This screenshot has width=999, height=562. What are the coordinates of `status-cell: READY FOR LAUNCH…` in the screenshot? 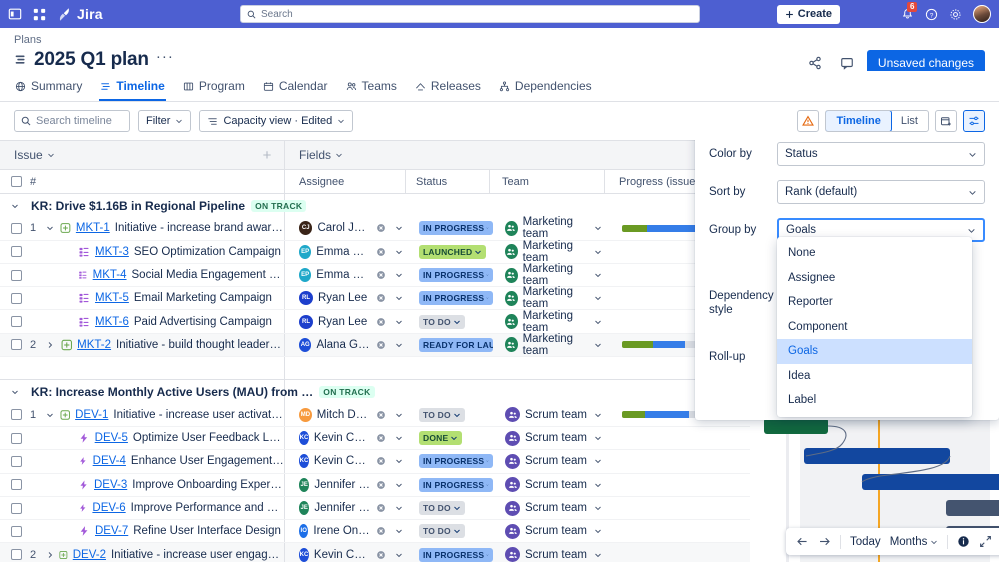 It's located at (451, 344).